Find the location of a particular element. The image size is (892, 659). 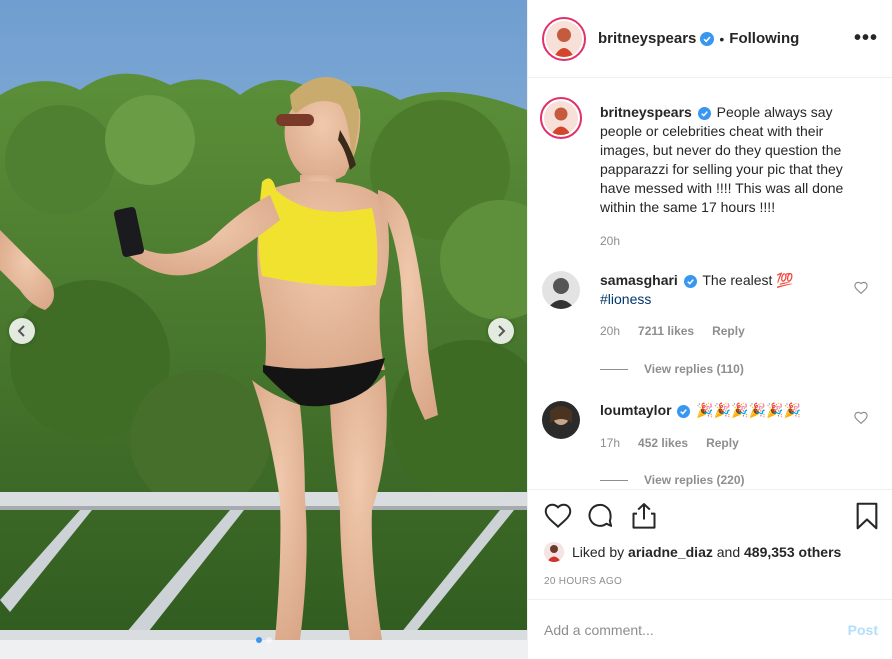

comment-time: 20h is located at coordinates (610, 331).